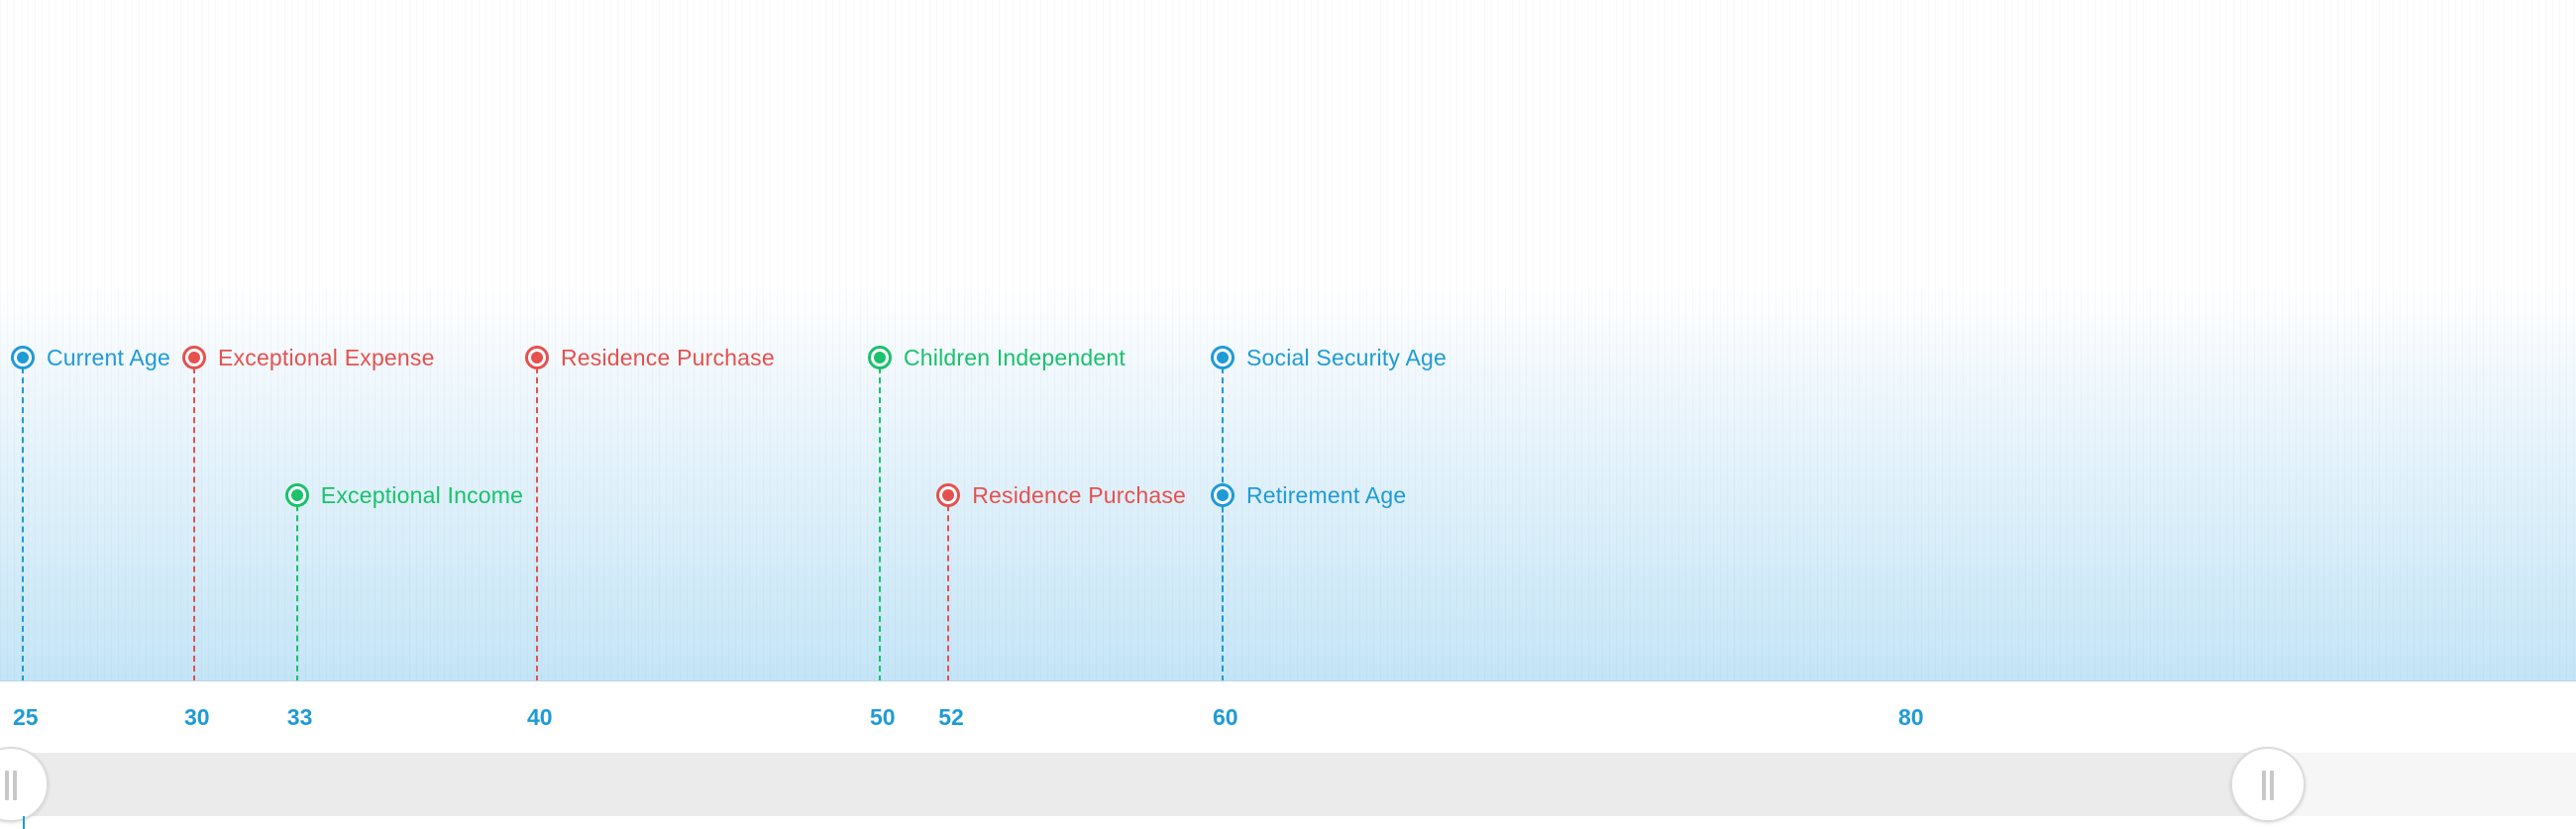  I want to click on chart-baseline, so click(1288, 680).